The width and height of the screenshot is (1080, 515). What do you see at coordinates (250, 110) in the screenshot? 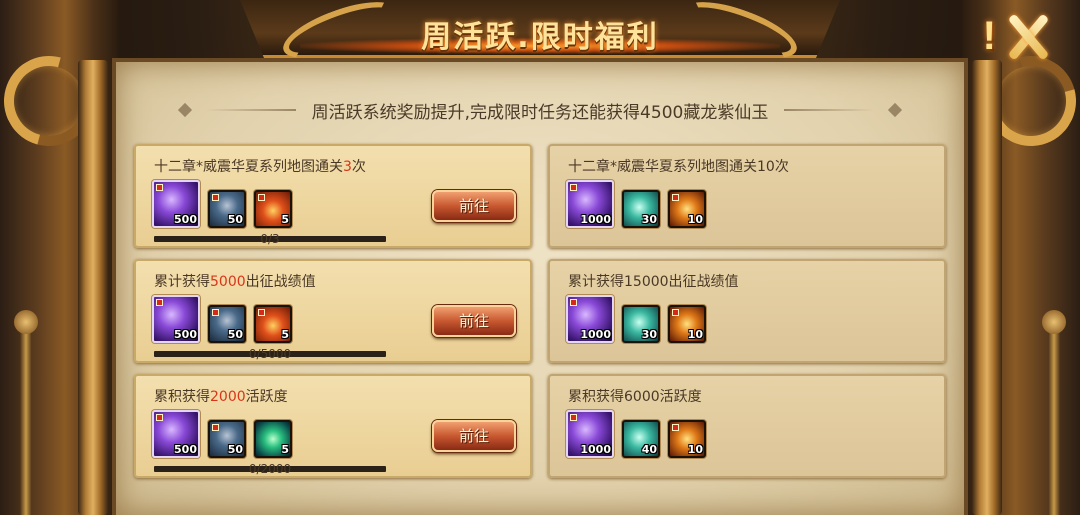
I see `subtitle-line-left` at bounding box center [250, 110].